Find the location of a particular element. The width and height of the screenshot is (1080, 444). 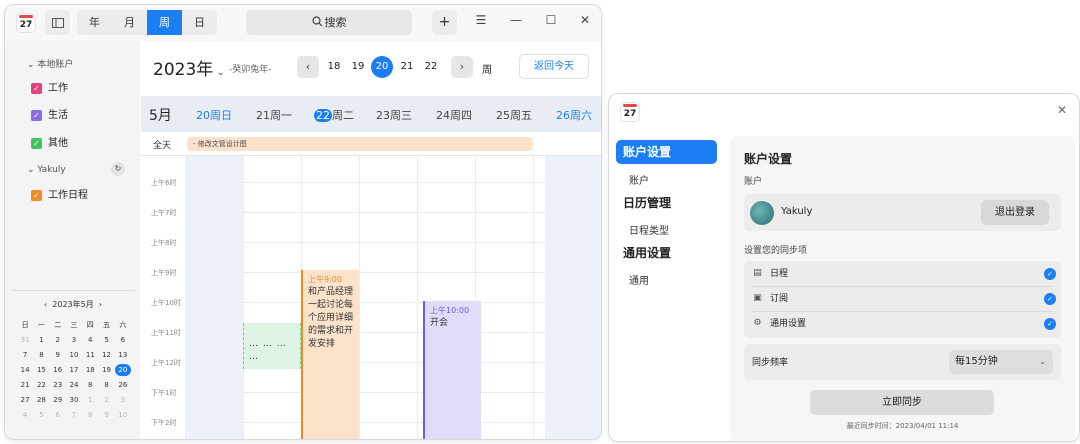

menu-button: ☰ is located at coordinates (481, 20).